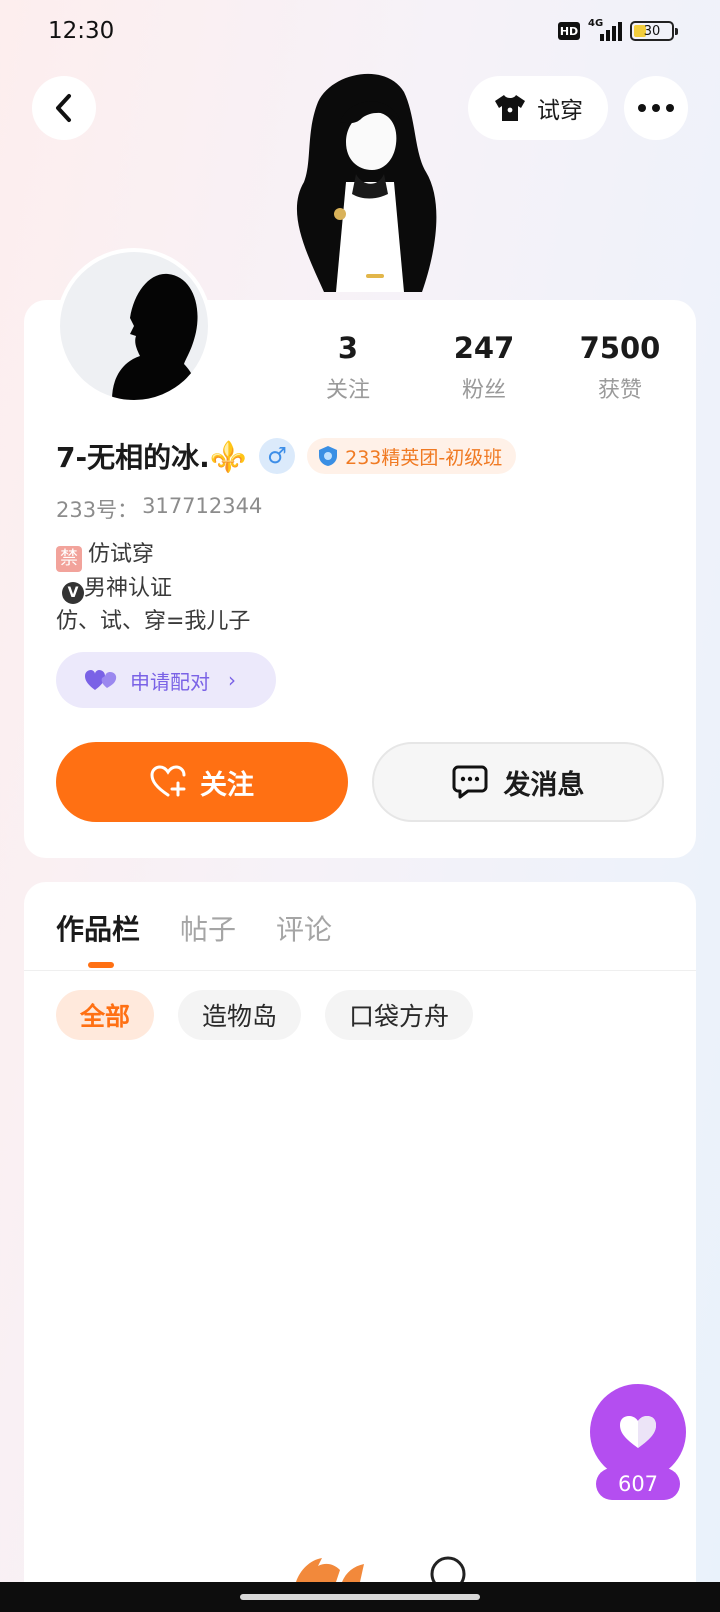 This screenshot has width=720, height=1612. I want to click on group-badge: 233精英团-初级班, so click(412, 456).